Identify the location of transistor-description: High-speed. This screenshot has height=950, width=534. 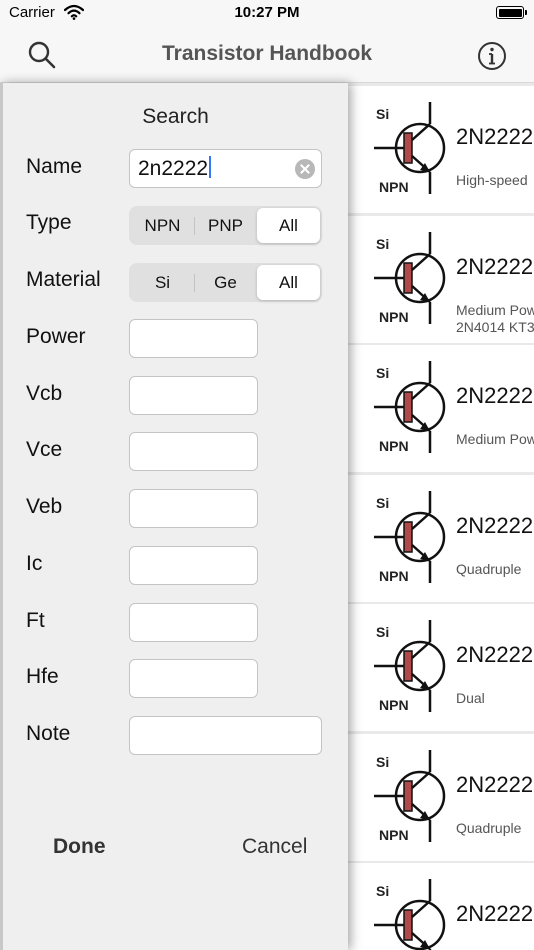
(492, 180).